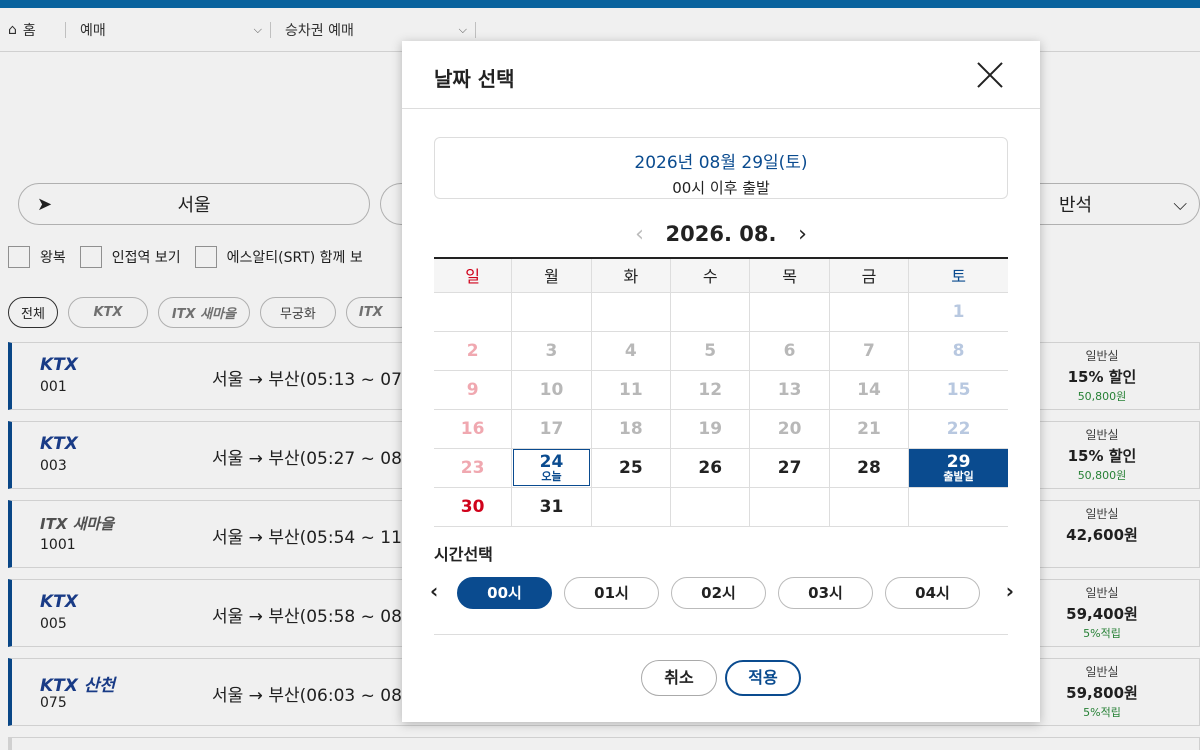 The width and height of the screenshot is (1200, 750). What do you see at coordinates (718, 593) in the screenshot?
I see `time-option-button: 02시` at bounding box center [718, 593].